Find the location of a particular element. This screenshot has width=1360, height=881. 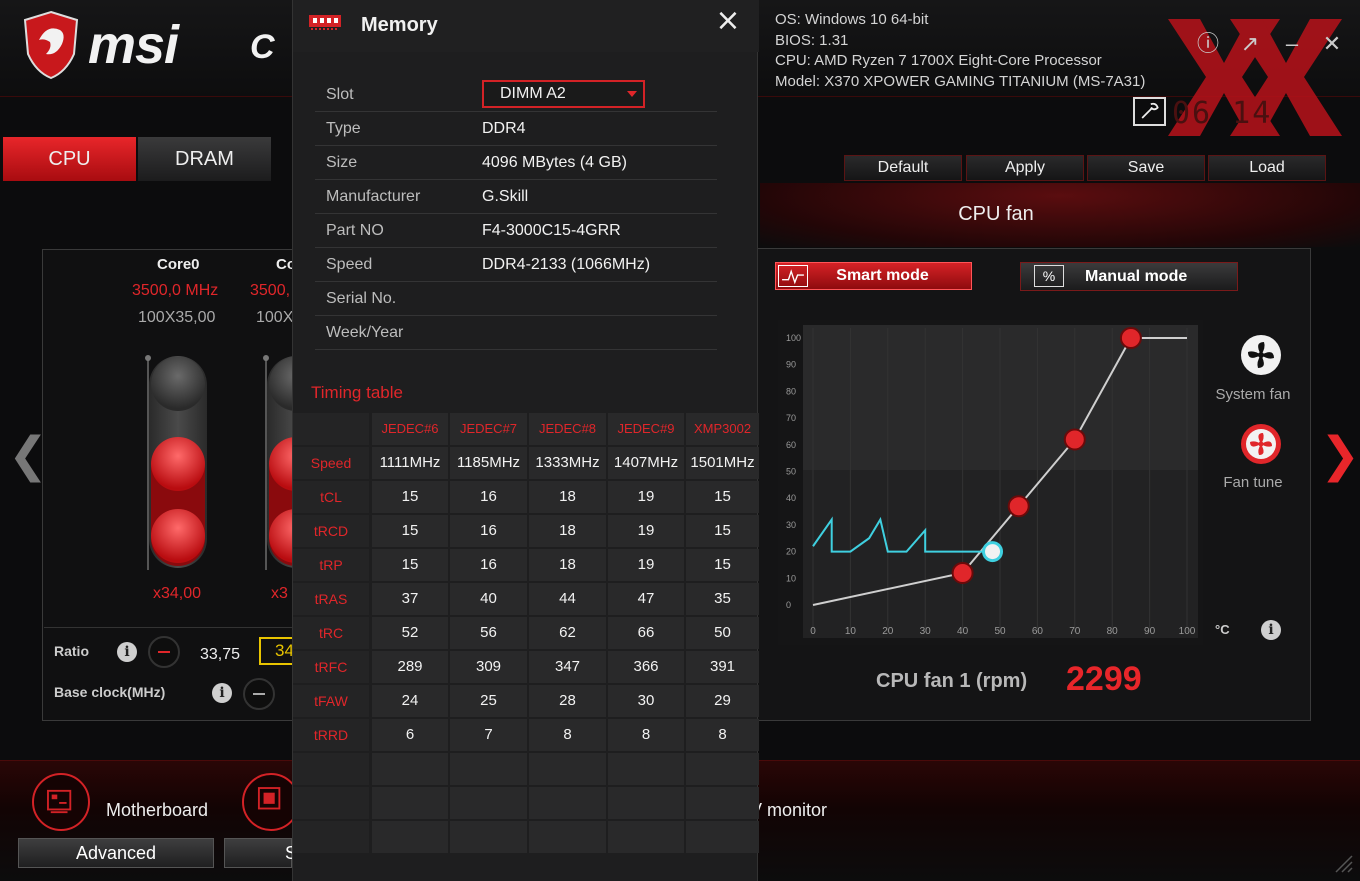

timing-cell: 1407MHz is located at coordinates (646, 463).